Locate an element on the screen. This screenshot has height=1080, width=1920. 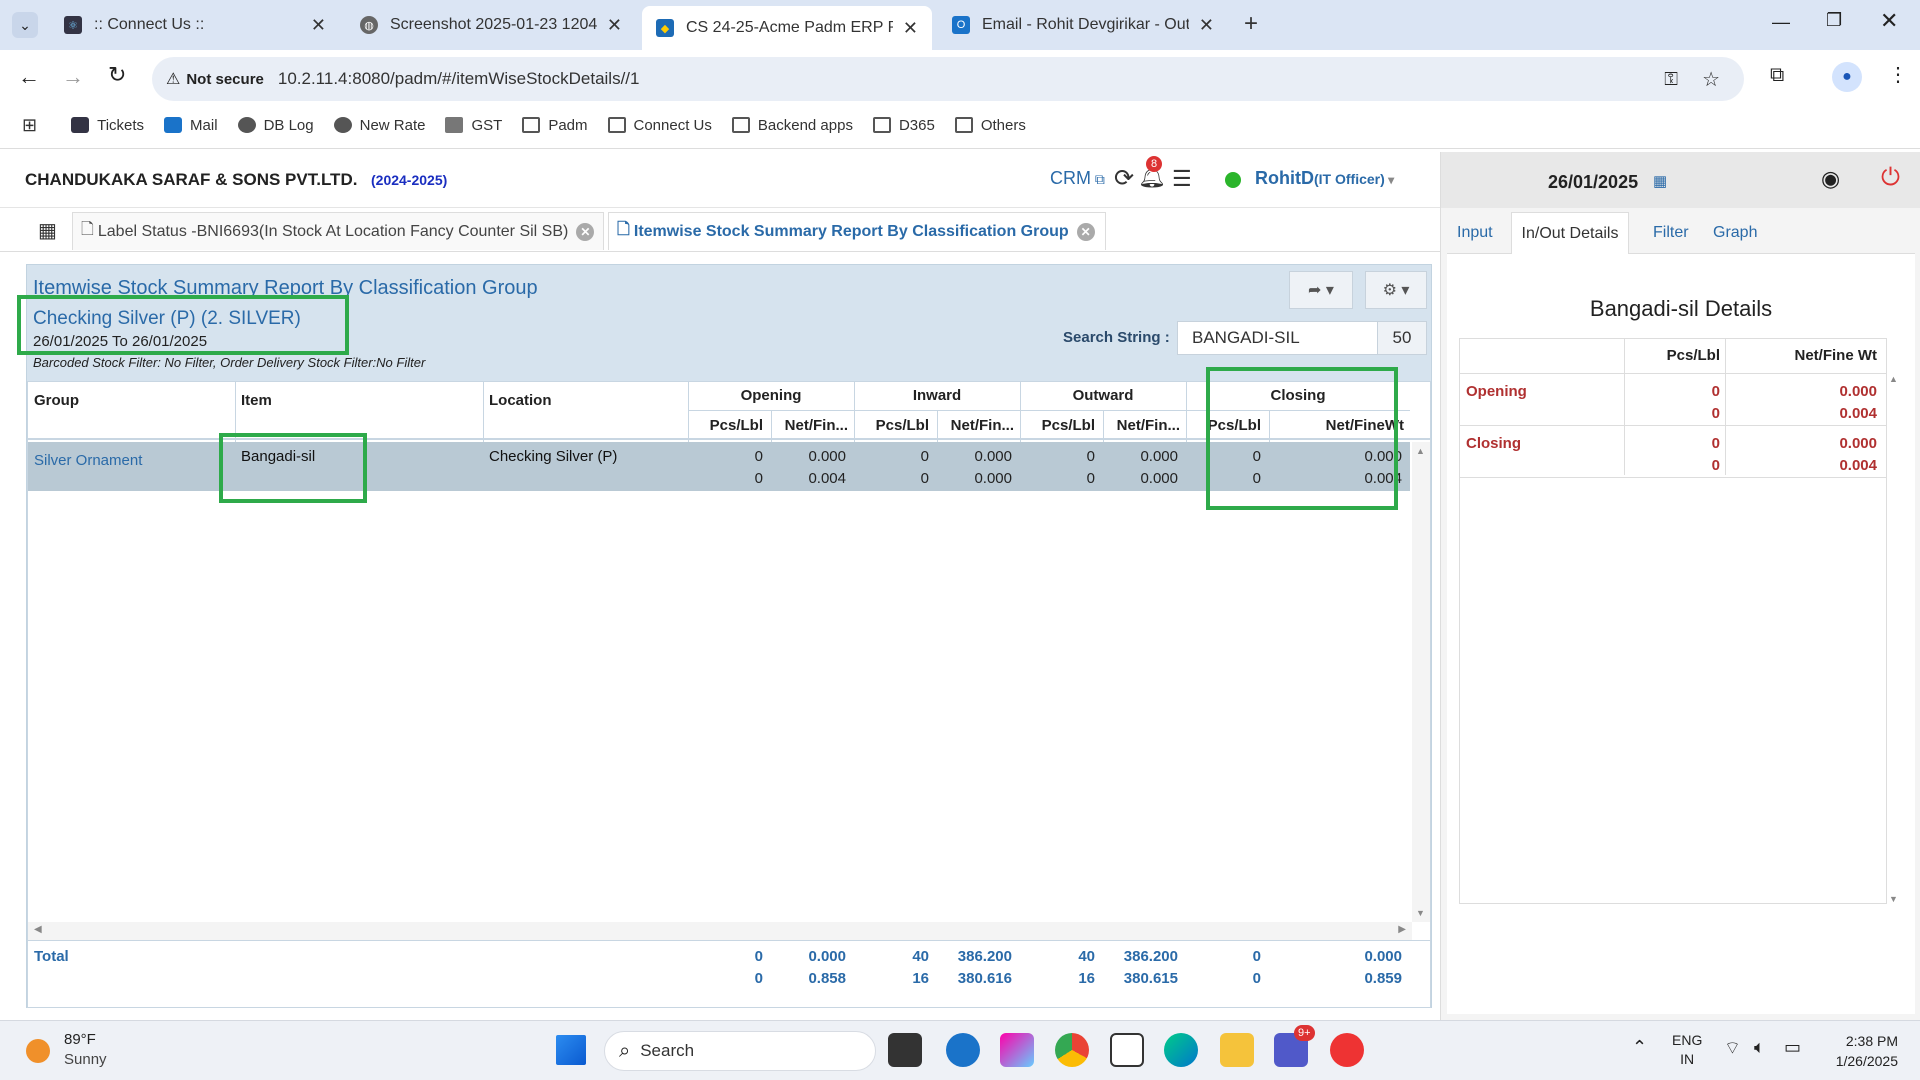
file-explorer-icon is located at coordinates (1237, 1050).